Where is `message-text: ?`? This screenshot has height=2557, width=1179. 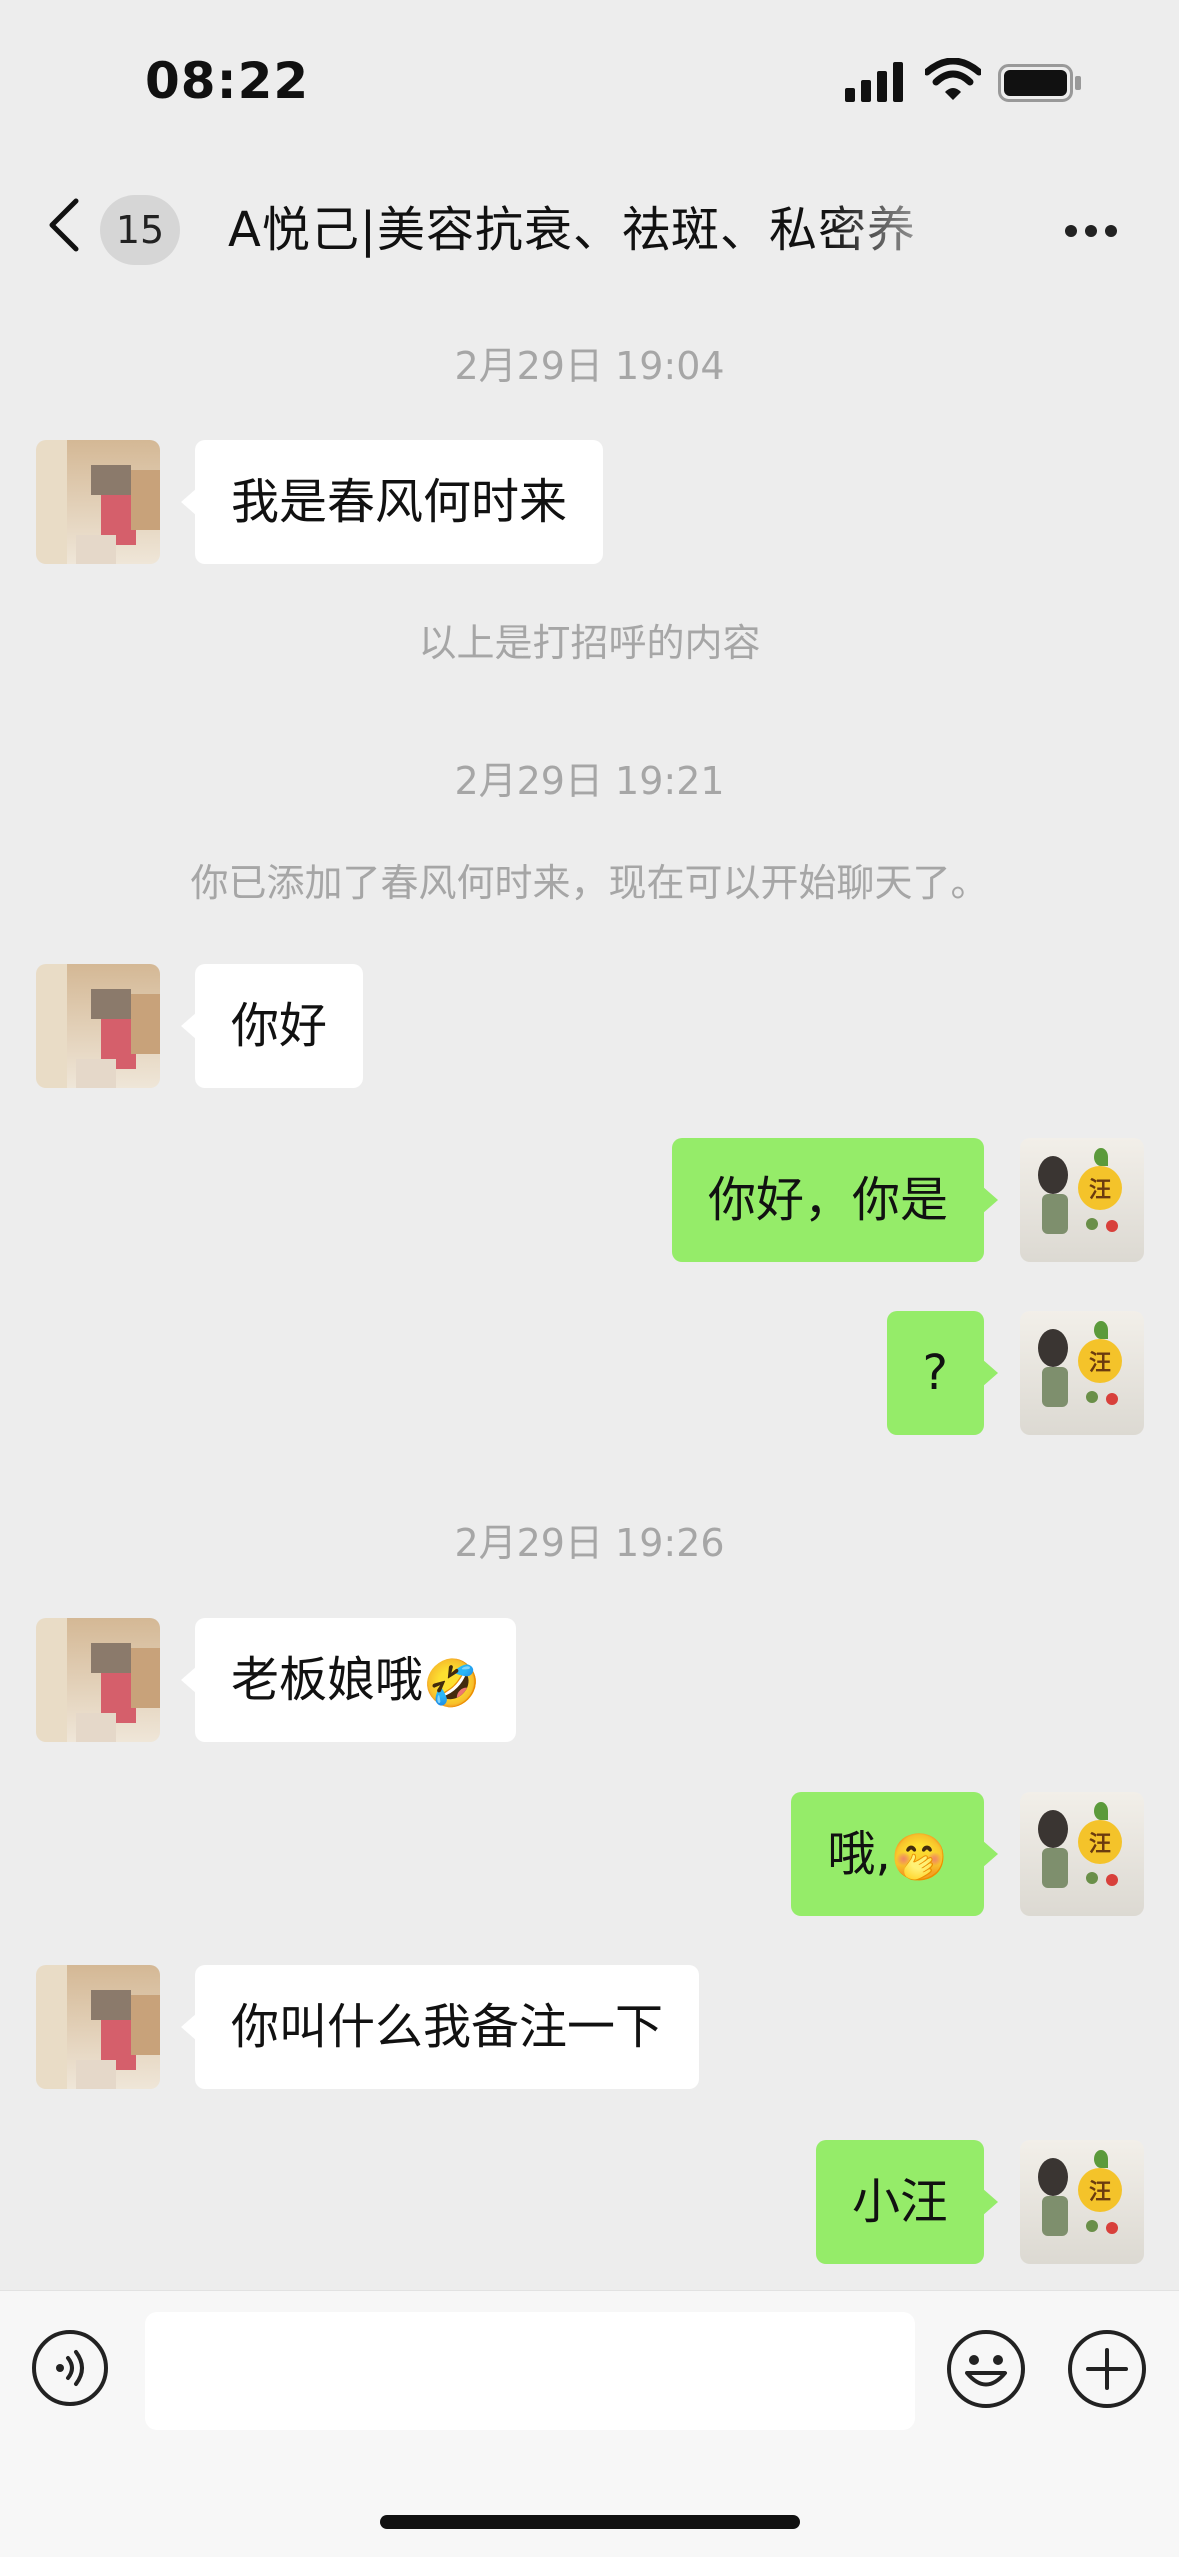 message-text: ? is located at coordinates (935, 1373).